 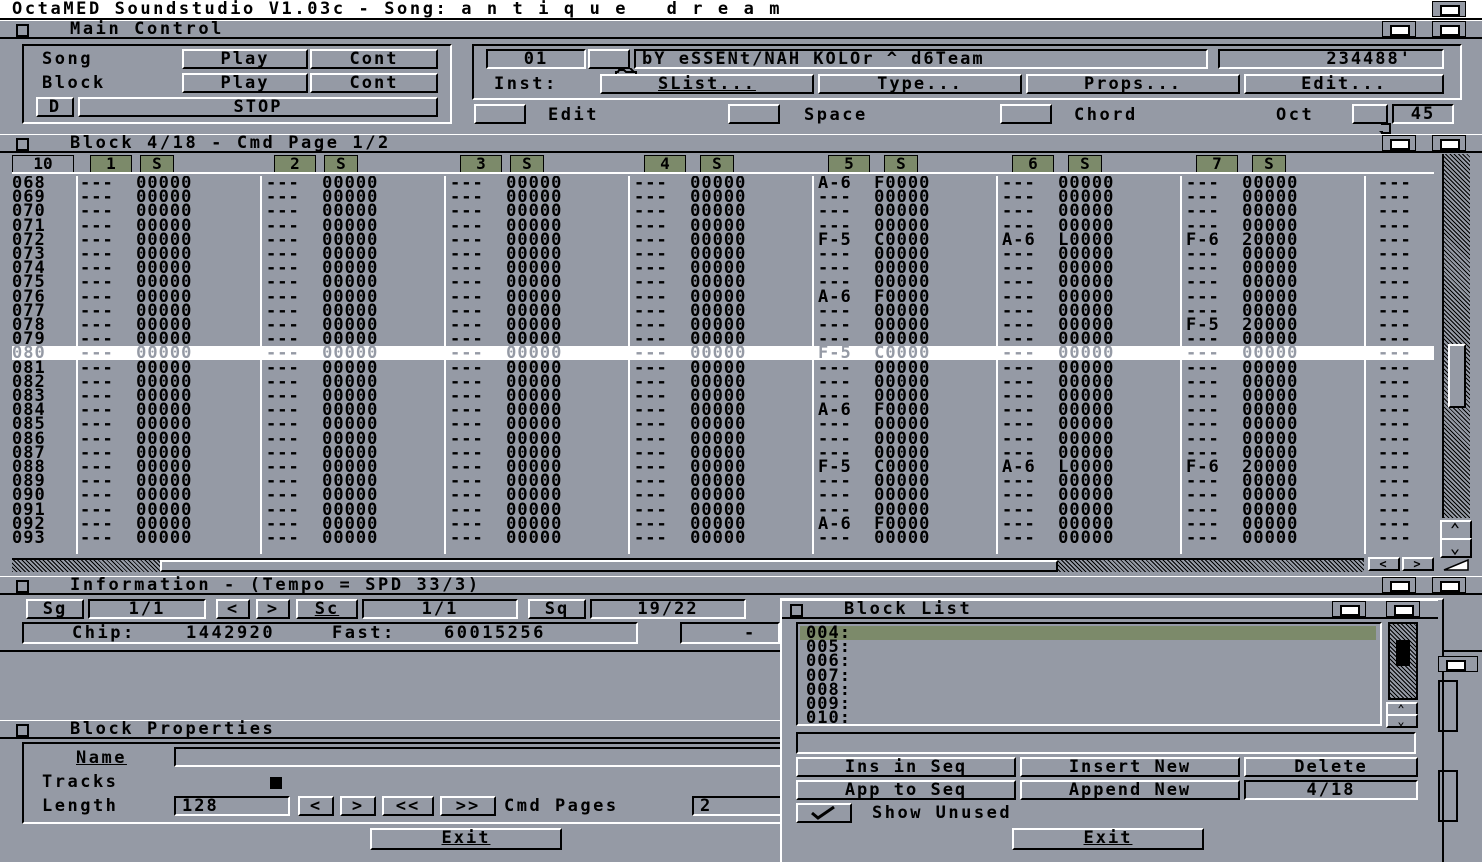 What do you see at coordinates (1384, 564) in the screenshot?
I see `scroll-left-arrow-icon: <` at bounding box center [1384, 564].